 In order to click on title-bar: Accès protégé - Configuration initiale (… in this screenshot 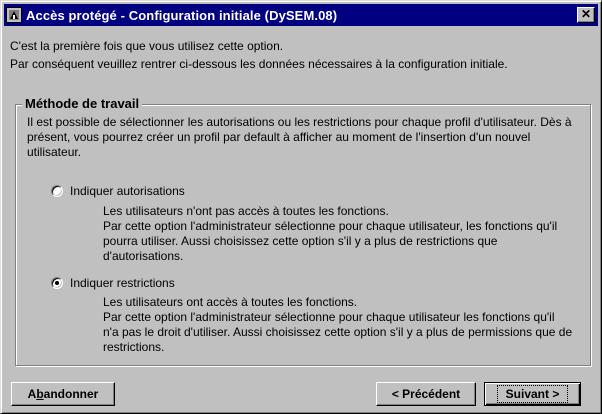, I will do `click(301, 15)`.